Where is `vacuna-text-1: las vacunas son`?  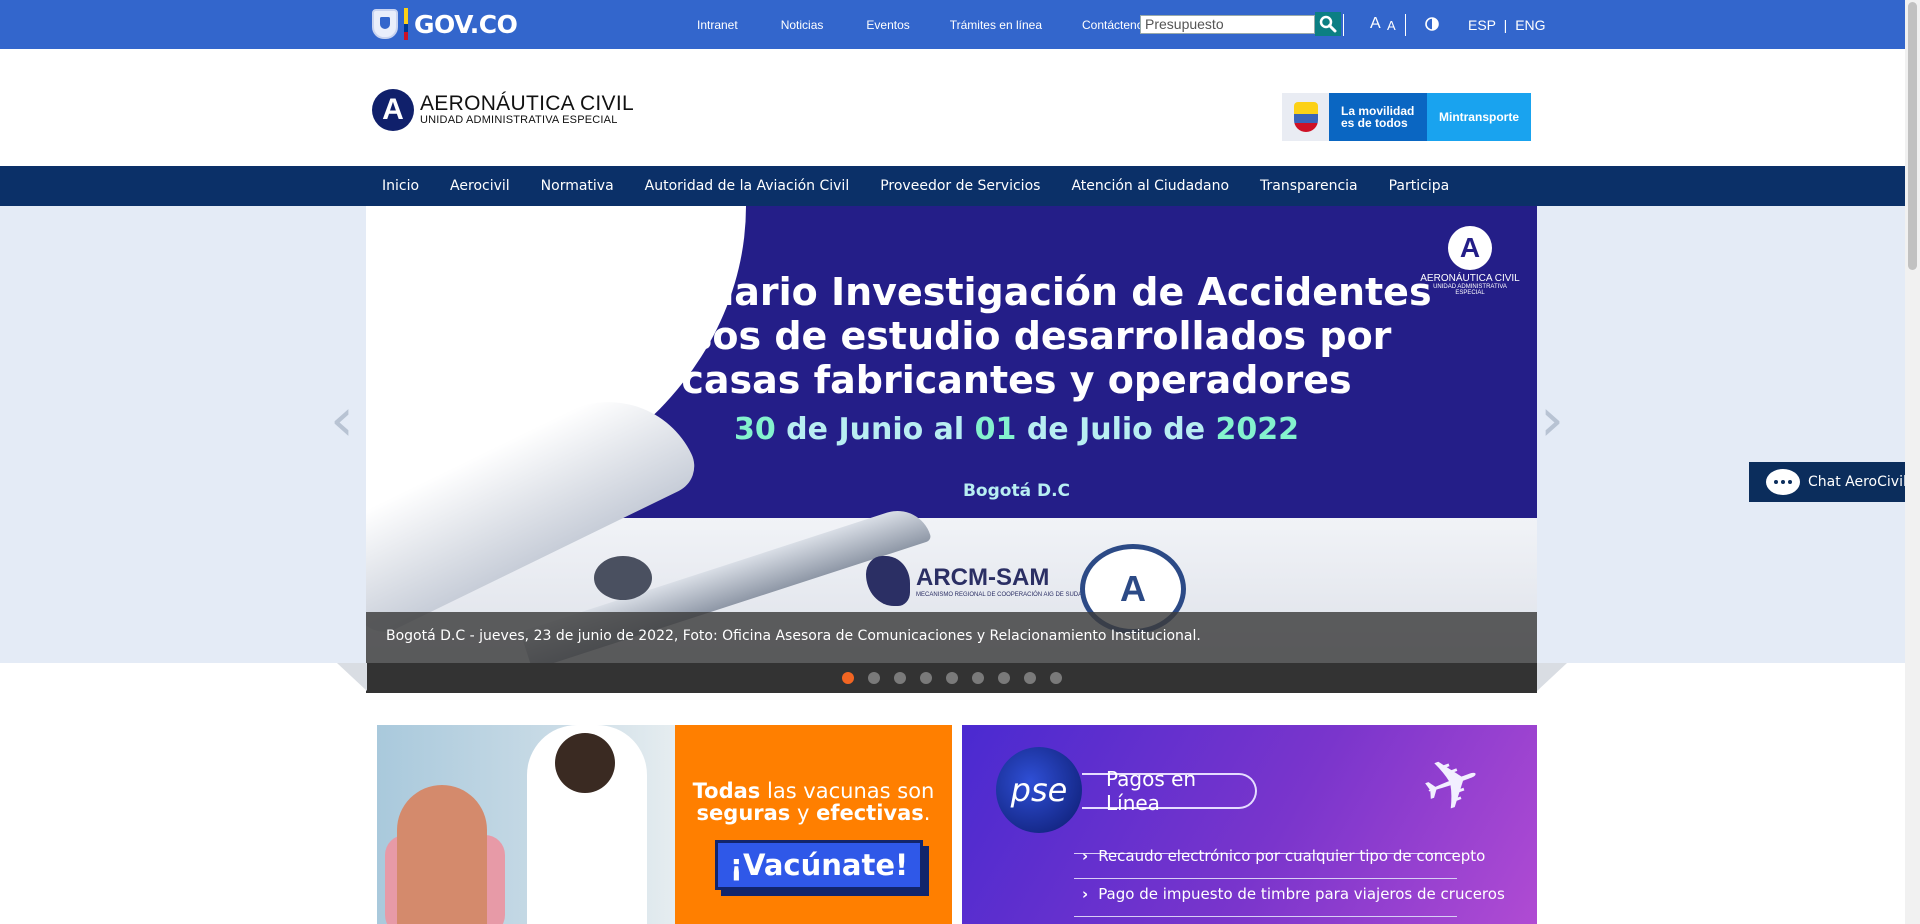 vacuna-text-1: las vacunas son is located at coordinates (847, 791).